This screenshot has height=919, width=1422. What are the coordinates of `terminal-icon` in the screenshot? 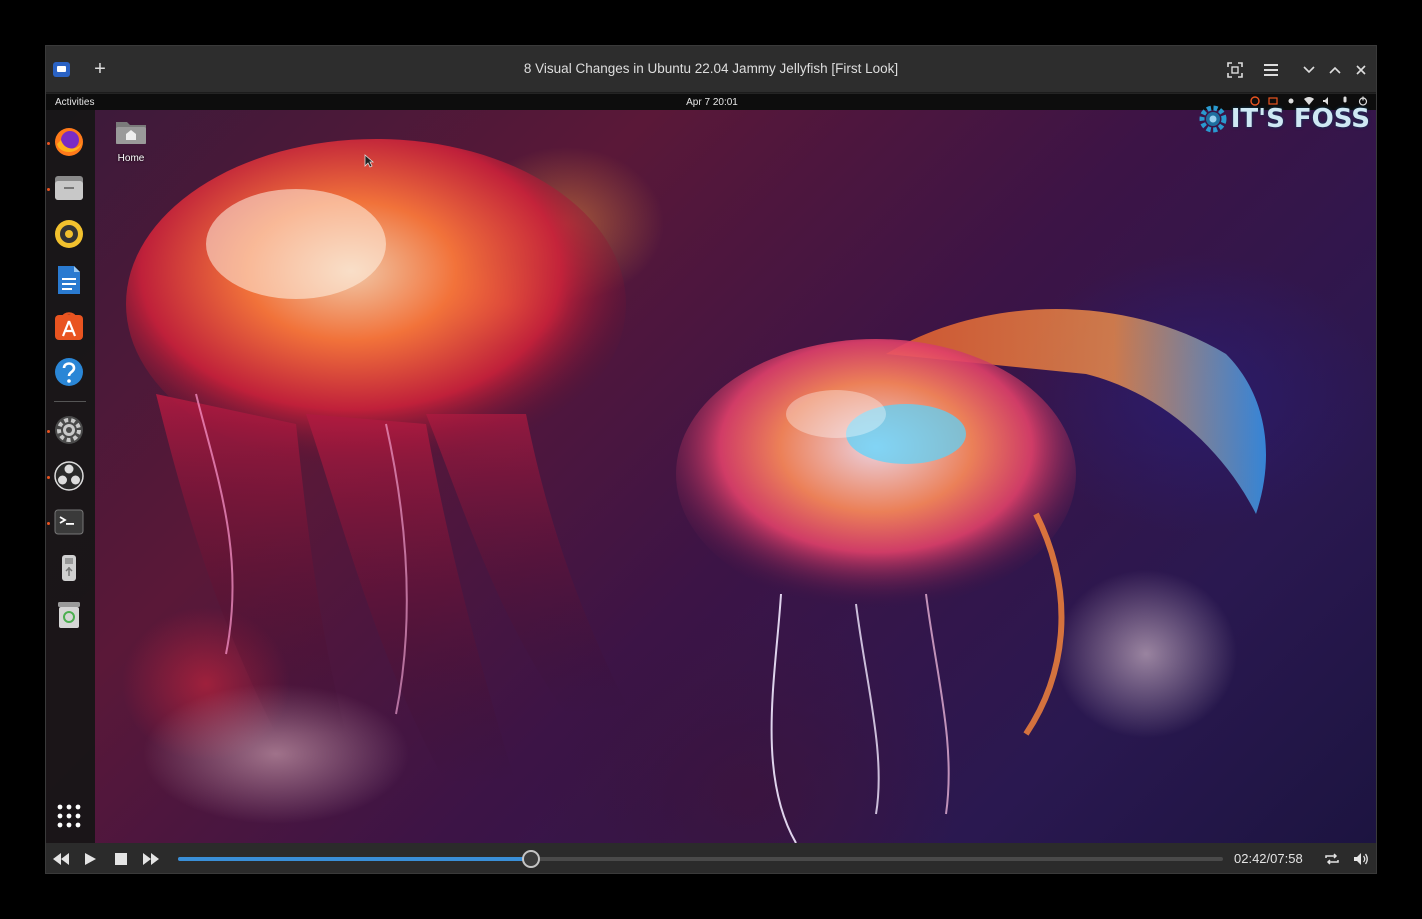 It's located at (69, 522).